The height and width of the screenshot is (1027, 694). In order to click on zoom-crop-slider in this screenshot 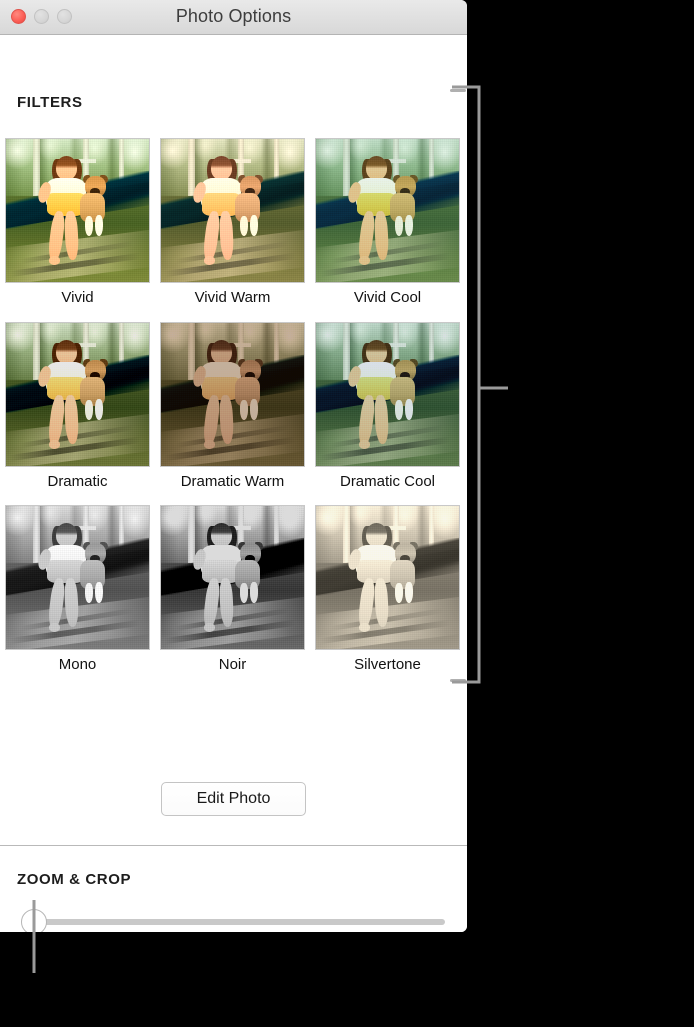, I will do `click(233, 920)`.